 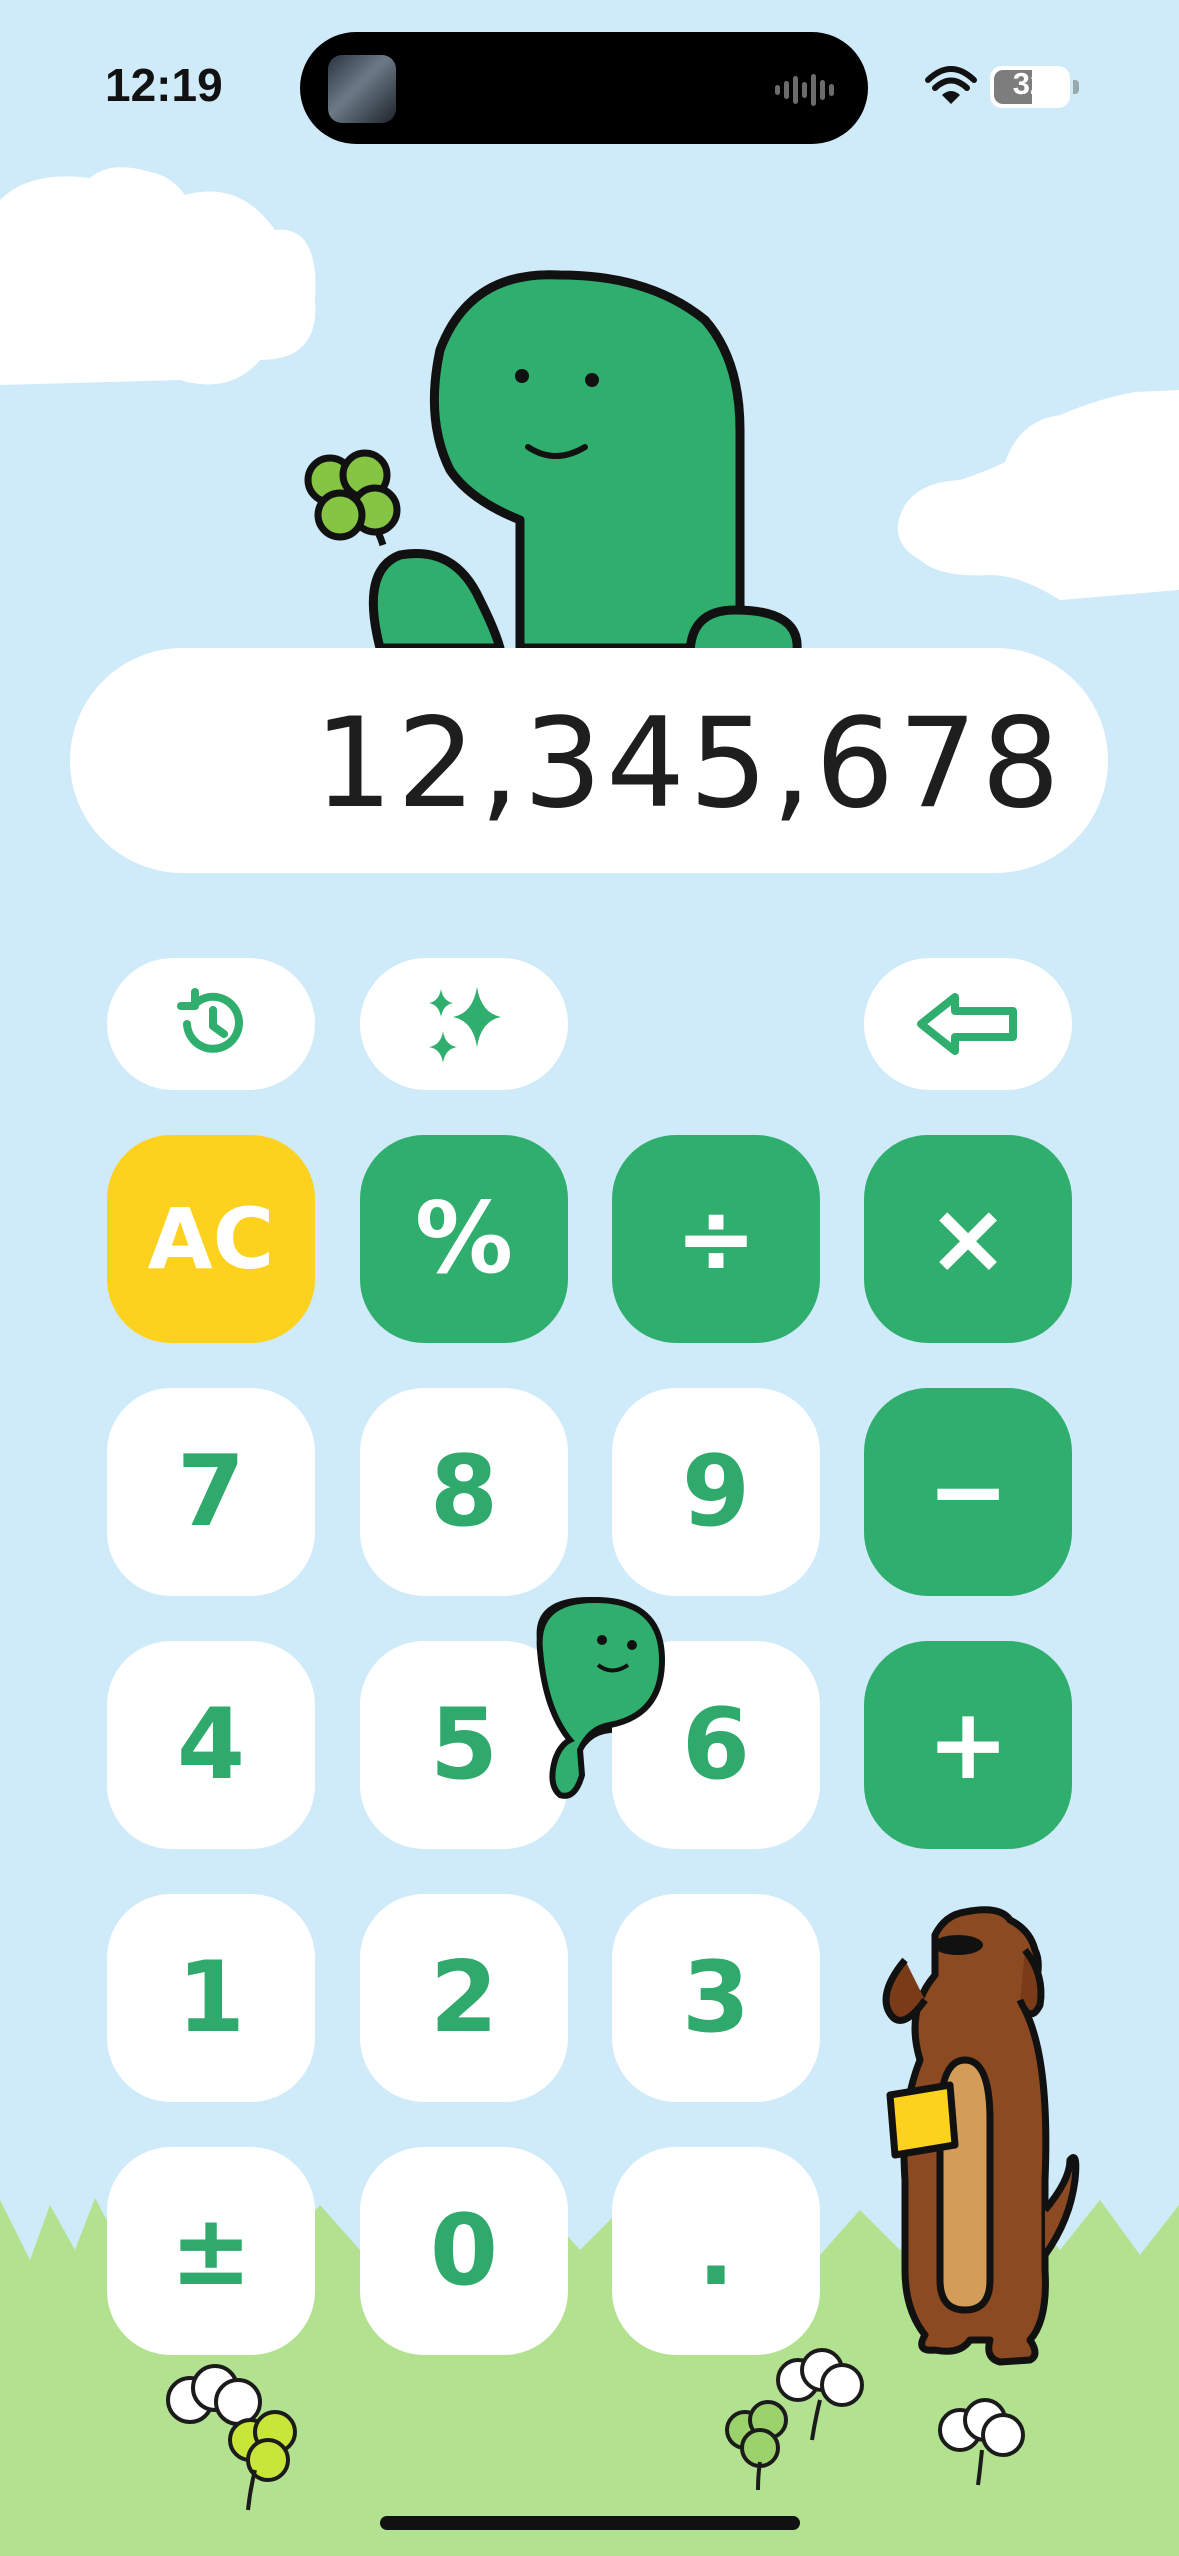 What do you see at coordinates (804, 90) in the screenshot?
I see `audio-waveform-icon` at bounding box center [804, 90].